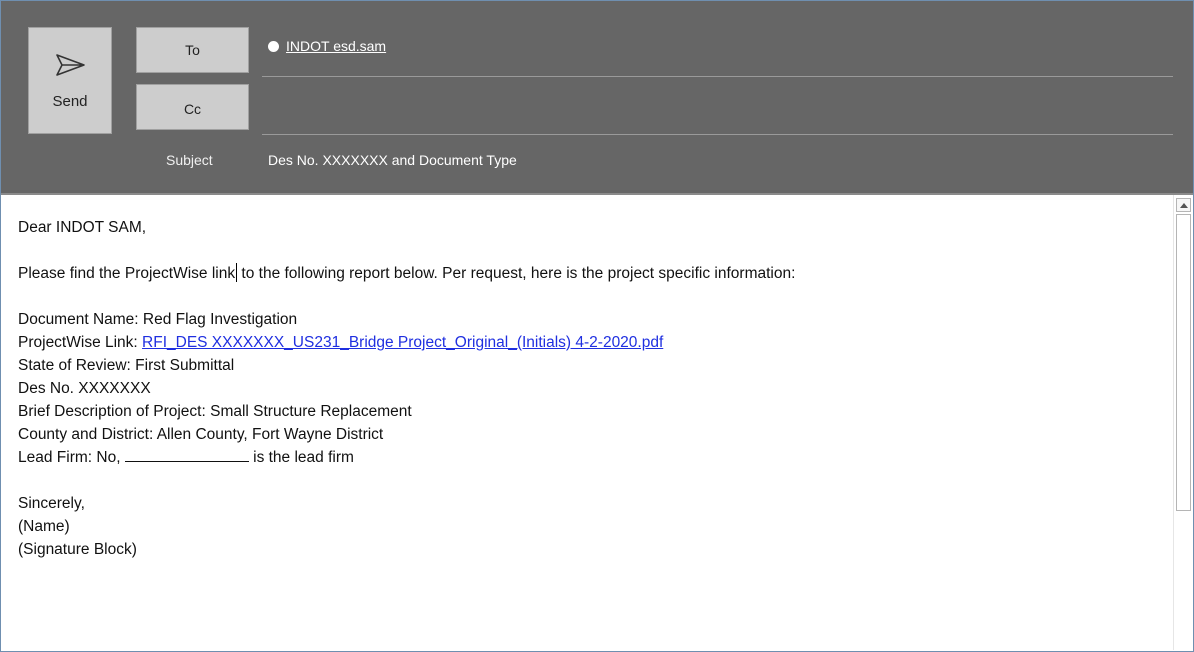 This screenshot has height=652, width=1194. I want to click on subject-label: Subject, so click(189, 160).